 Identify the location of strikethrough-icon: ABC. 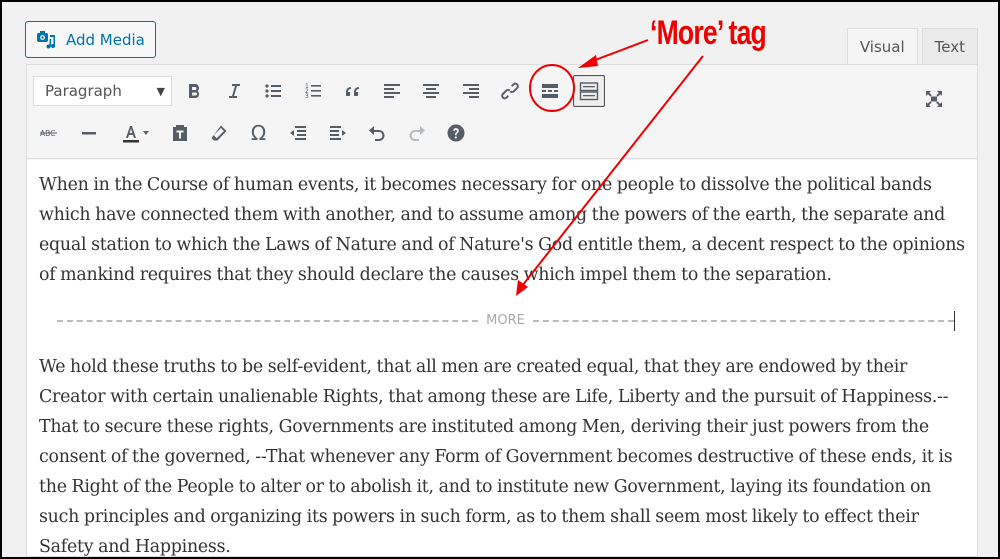
(48, 133).